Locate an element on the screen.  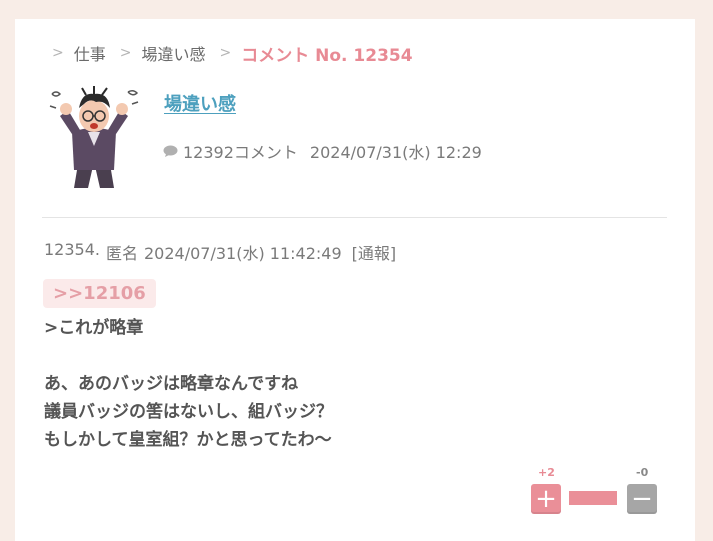
comment-datetime: 2024/07/31(水) 11:42:49 is located at coordinates (243, 253).